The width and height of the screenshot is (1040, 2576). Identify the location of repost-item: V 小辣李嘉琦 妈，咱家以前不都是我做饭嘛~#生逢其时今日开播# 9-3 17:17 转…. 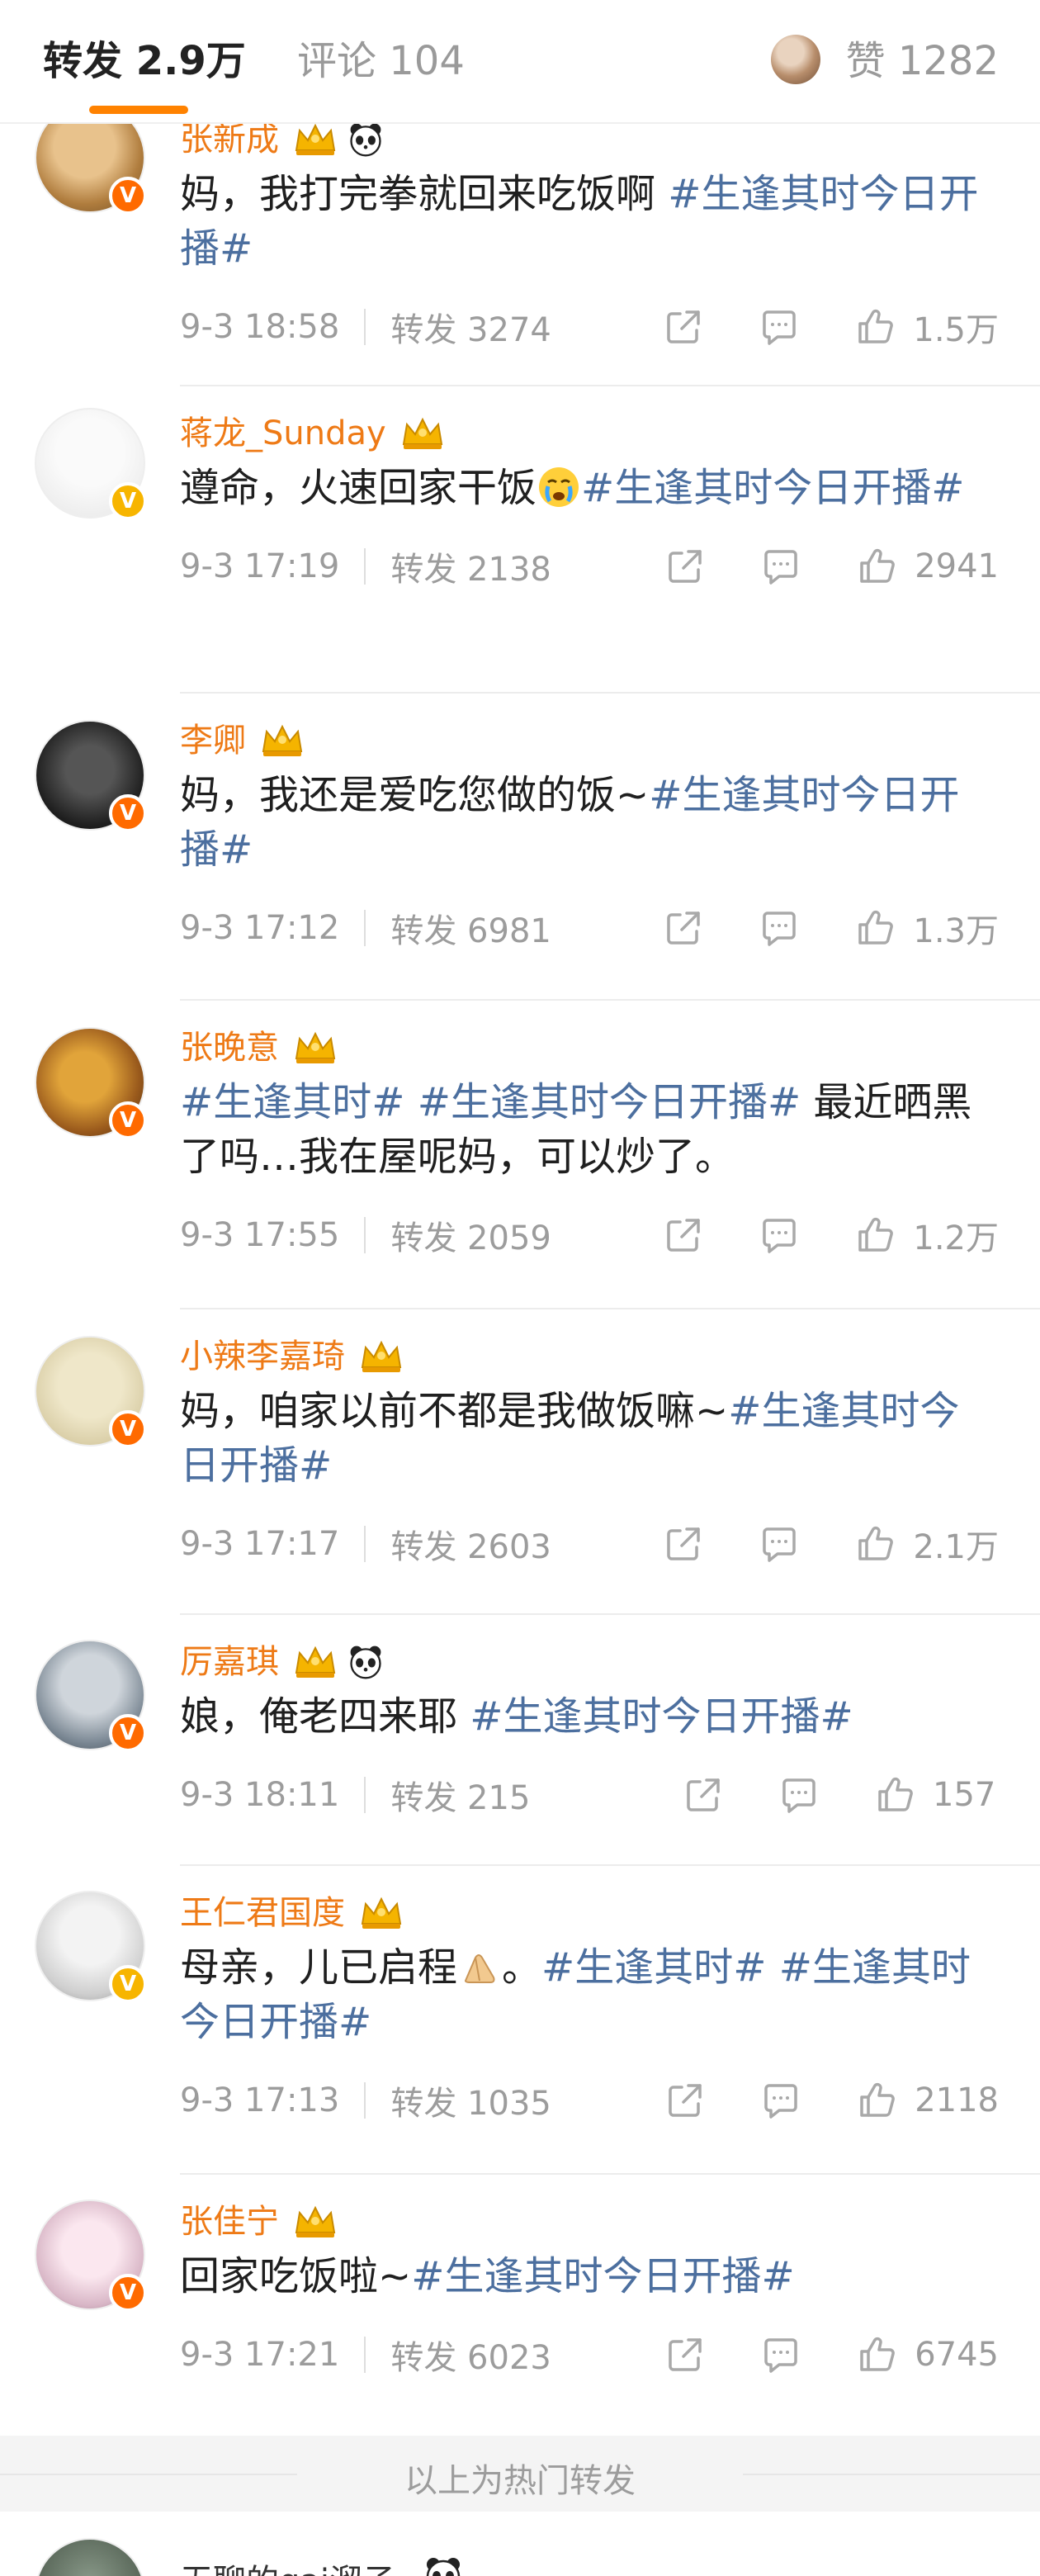
(520, 1462).